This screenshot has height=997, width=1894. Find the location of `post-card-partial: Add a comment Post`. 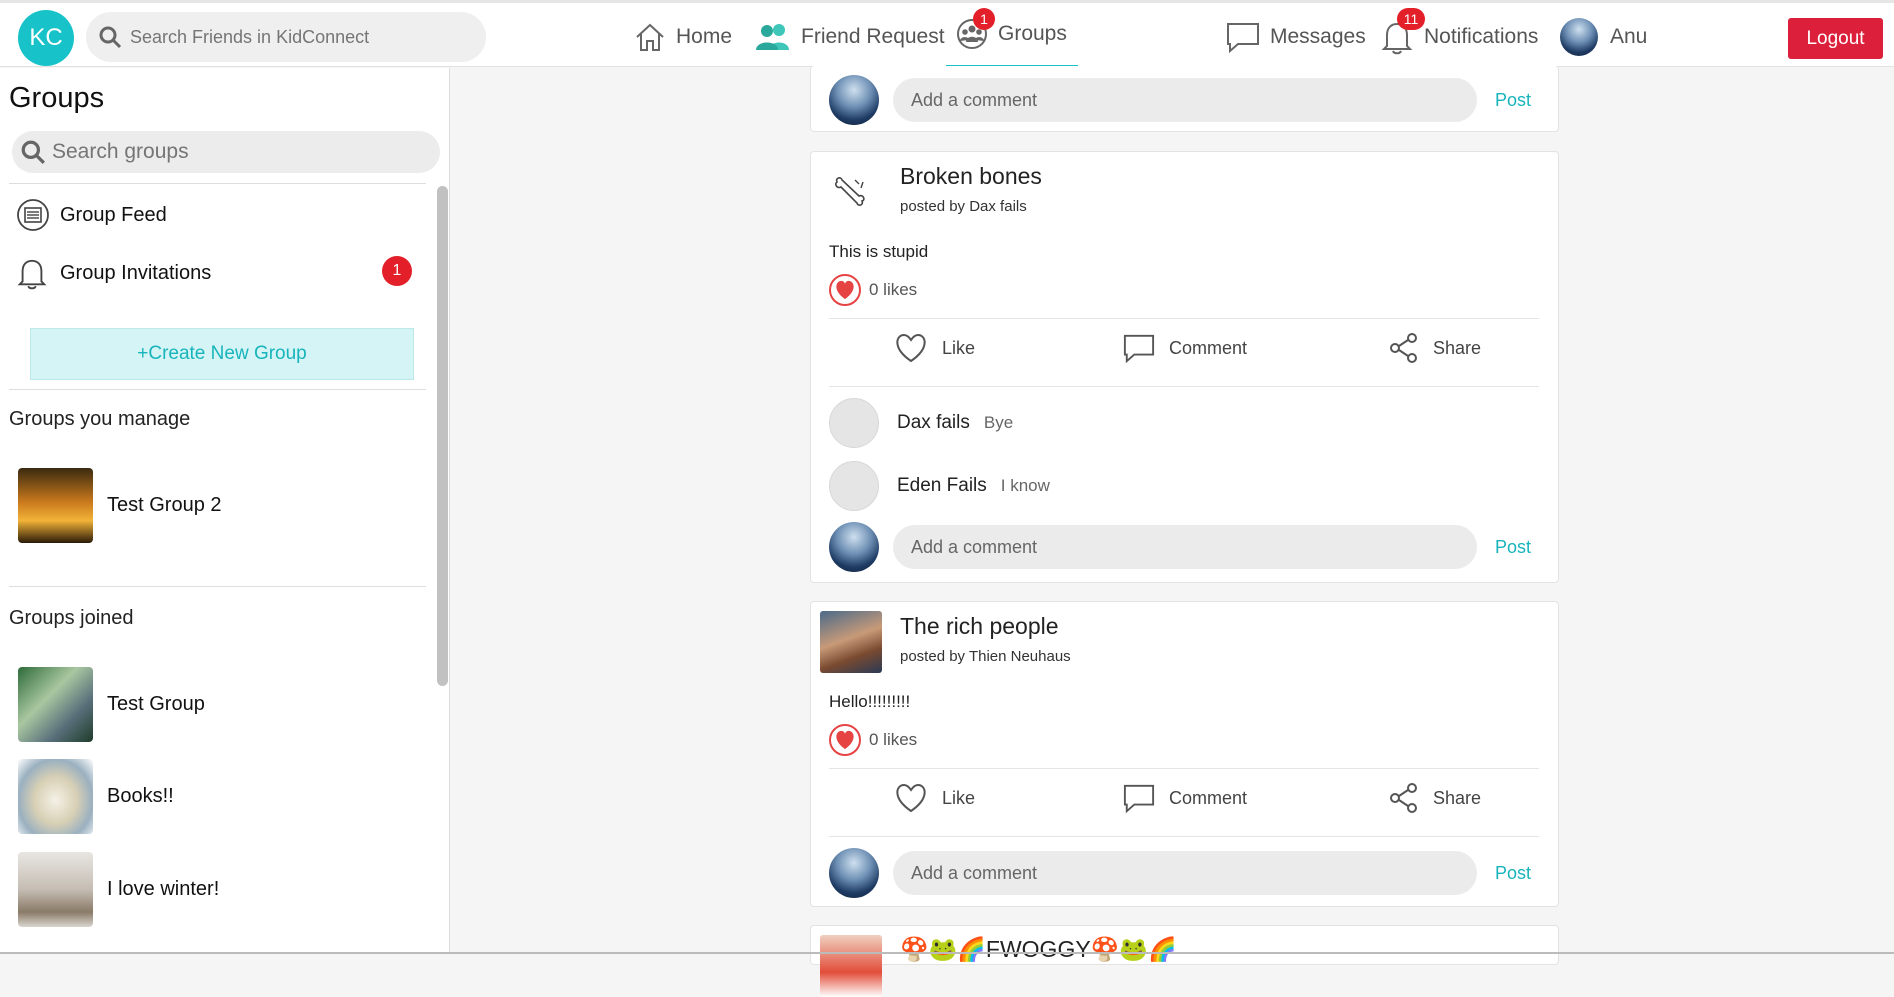

post-card-partial: Add a comment Post is located at coordinates (1184, 99).